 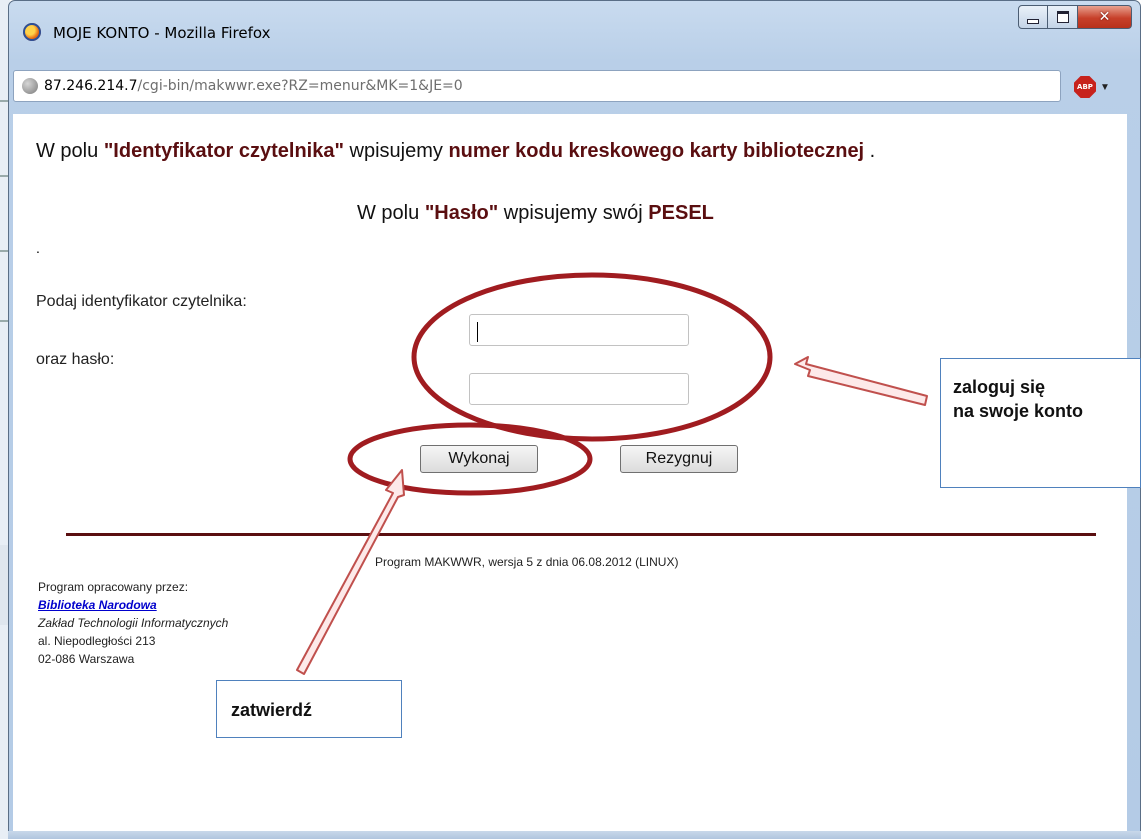 What do you see at coordinates (30, 86) in the screenshot?
I see `globe-icon` at bounding box center [30, 86].